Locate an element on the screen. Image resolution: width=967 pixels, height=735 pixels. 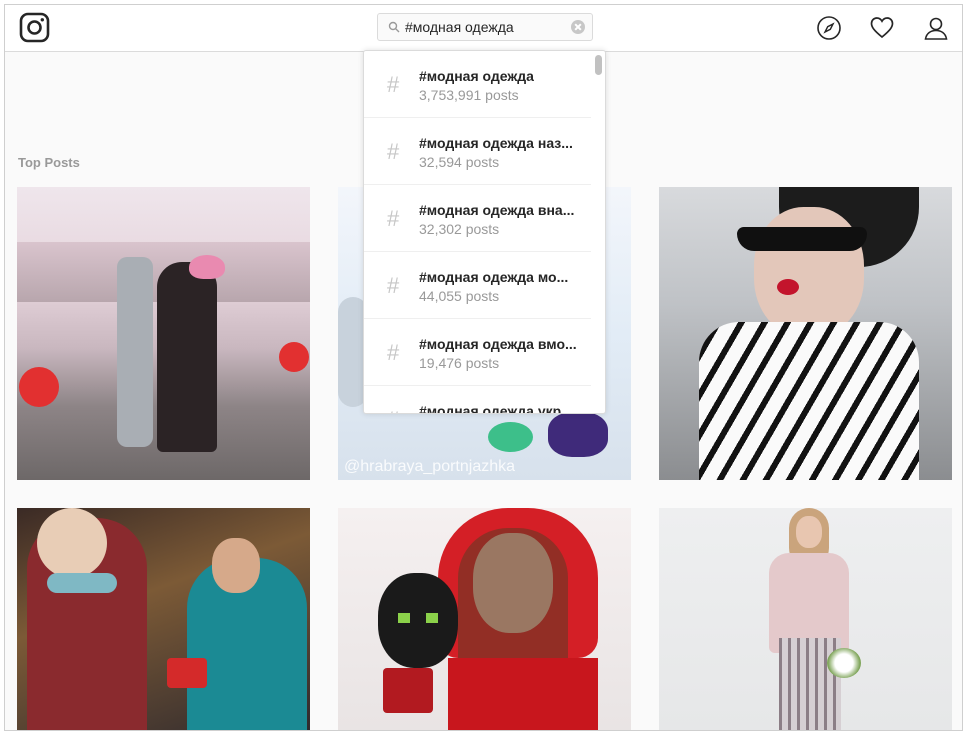
instagram-logo-icon is located at coordinates (34, 27).